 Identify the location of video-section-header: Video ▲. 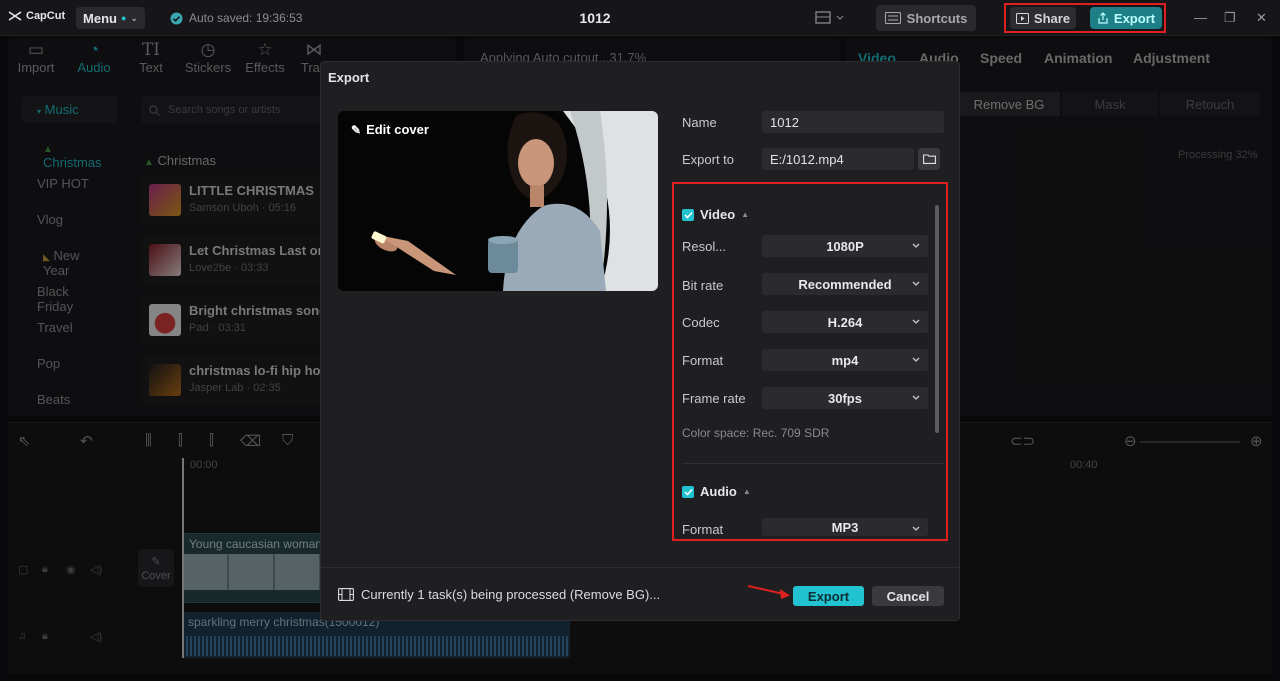
(715, 214).